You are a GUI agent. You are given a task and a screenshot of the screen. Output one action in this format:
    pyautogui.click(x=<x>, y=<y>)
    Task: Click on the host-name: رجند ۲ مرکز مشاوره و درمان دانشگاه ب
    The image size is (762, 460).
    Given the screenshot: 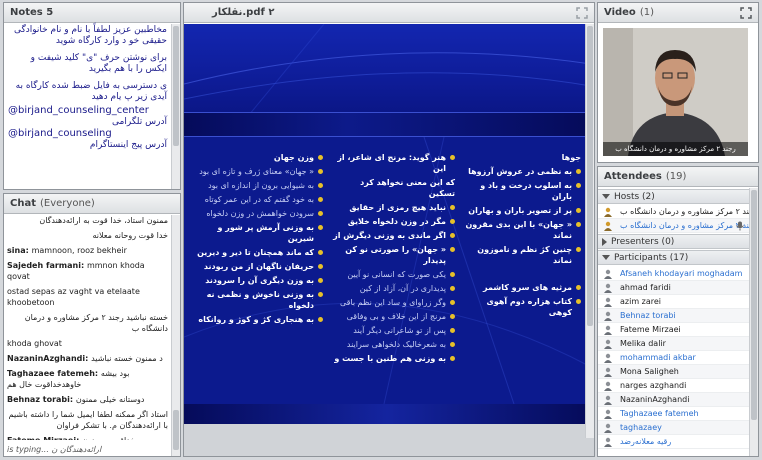 What is the action you would take?
    pyautogui.click(x=684, y=211)
    